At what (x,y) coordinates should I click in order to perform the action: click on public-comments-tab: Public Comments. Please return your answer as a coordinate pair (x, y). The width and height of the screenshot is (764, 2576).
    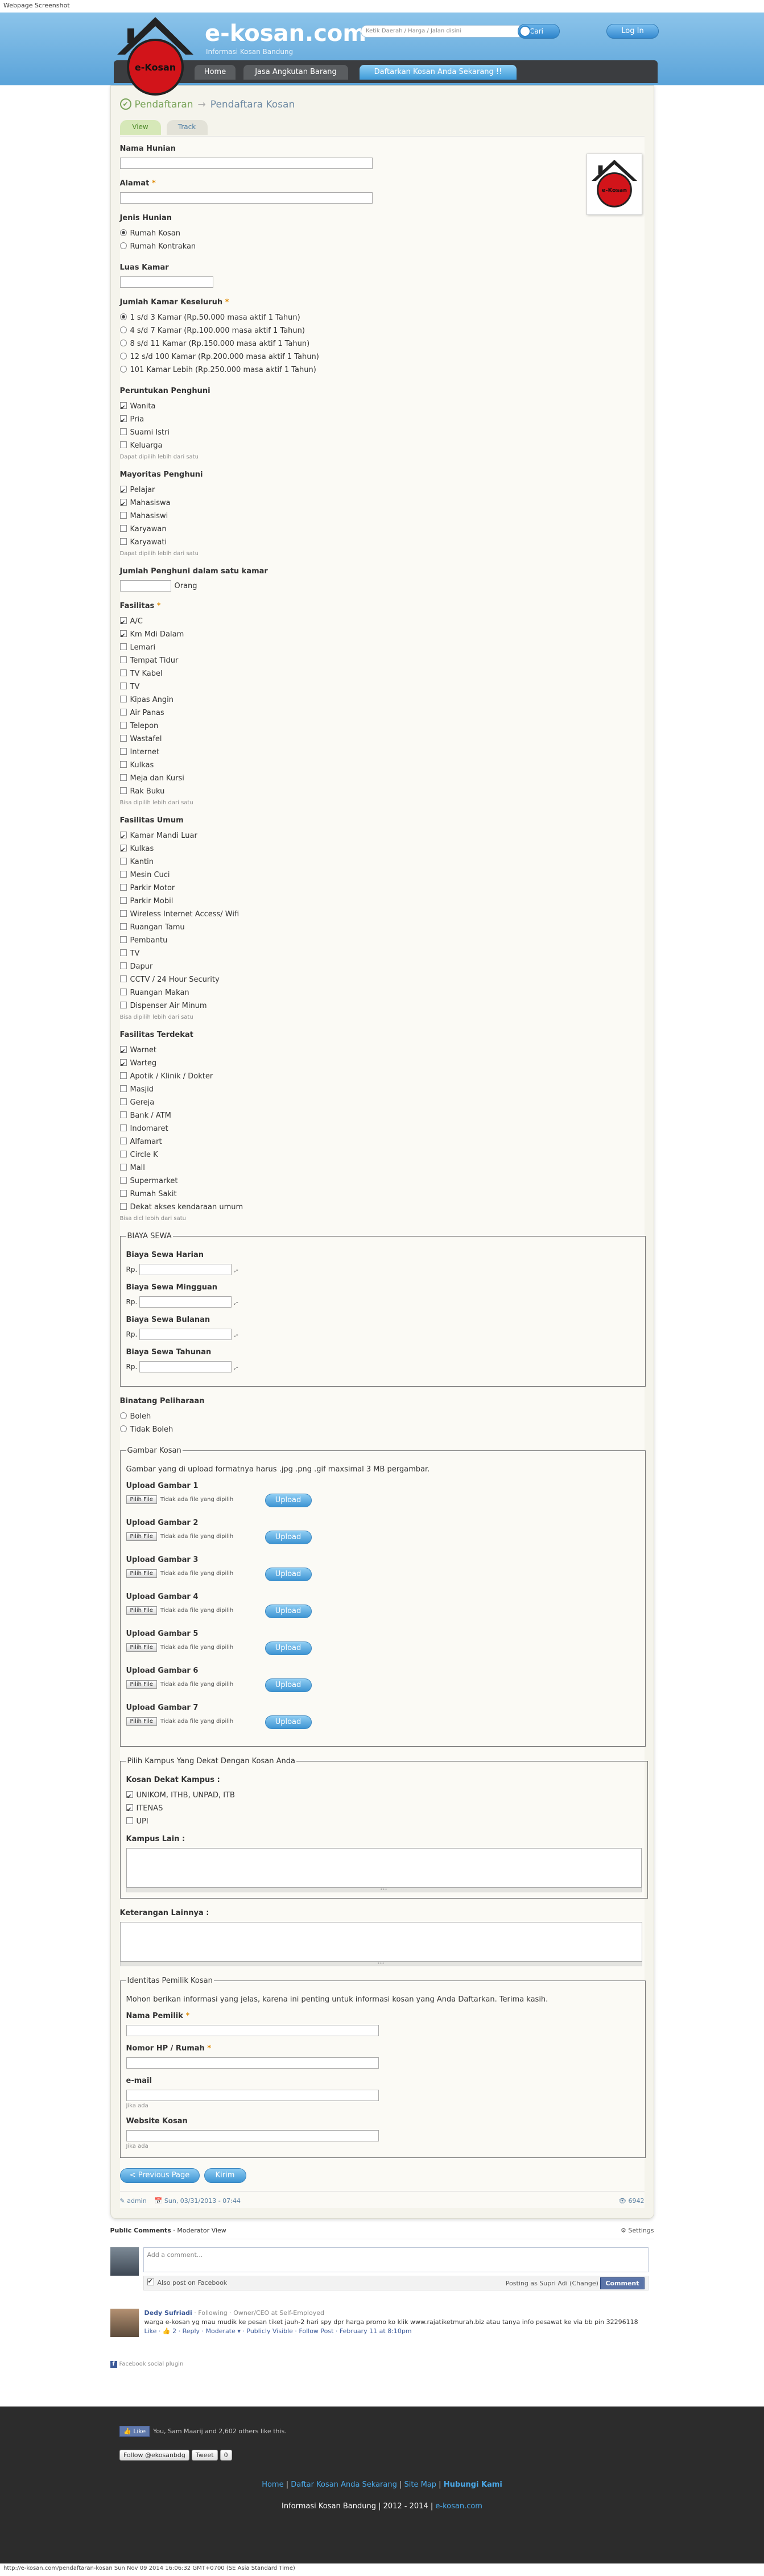
    Looking at the image, I should click on (140, 2230).